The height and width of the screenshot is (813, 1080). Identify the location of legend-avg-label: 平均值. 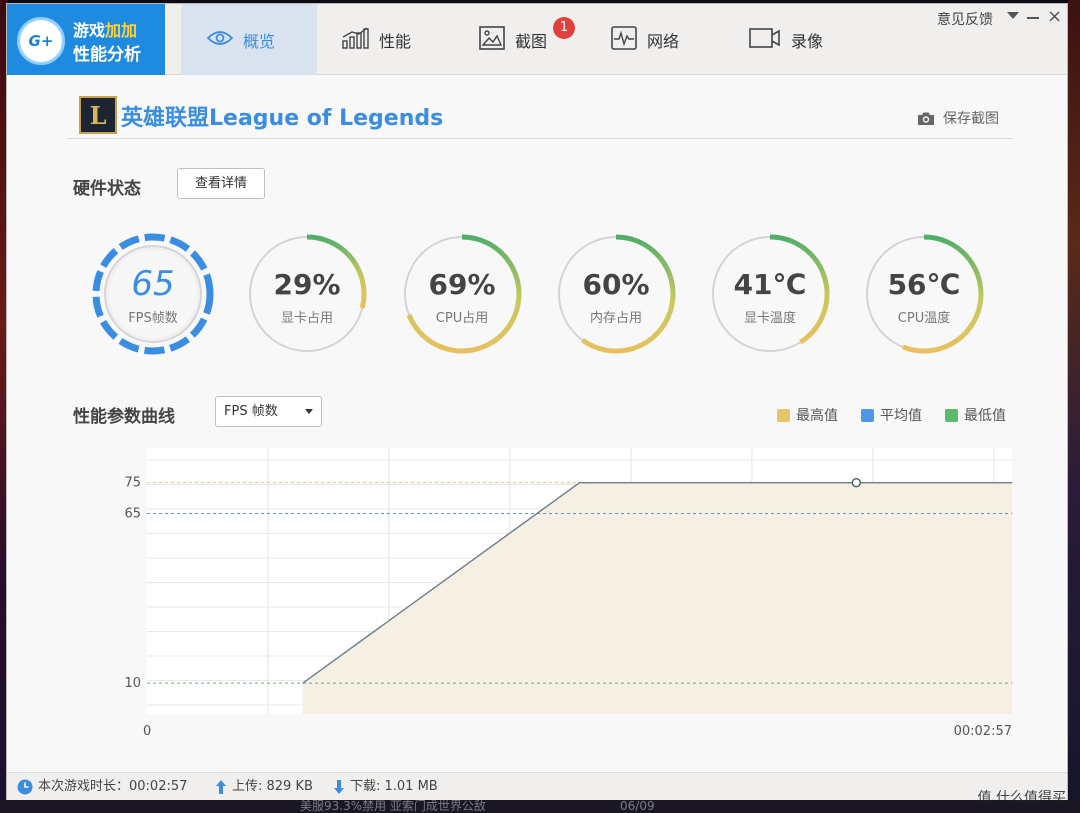
(901, 416).